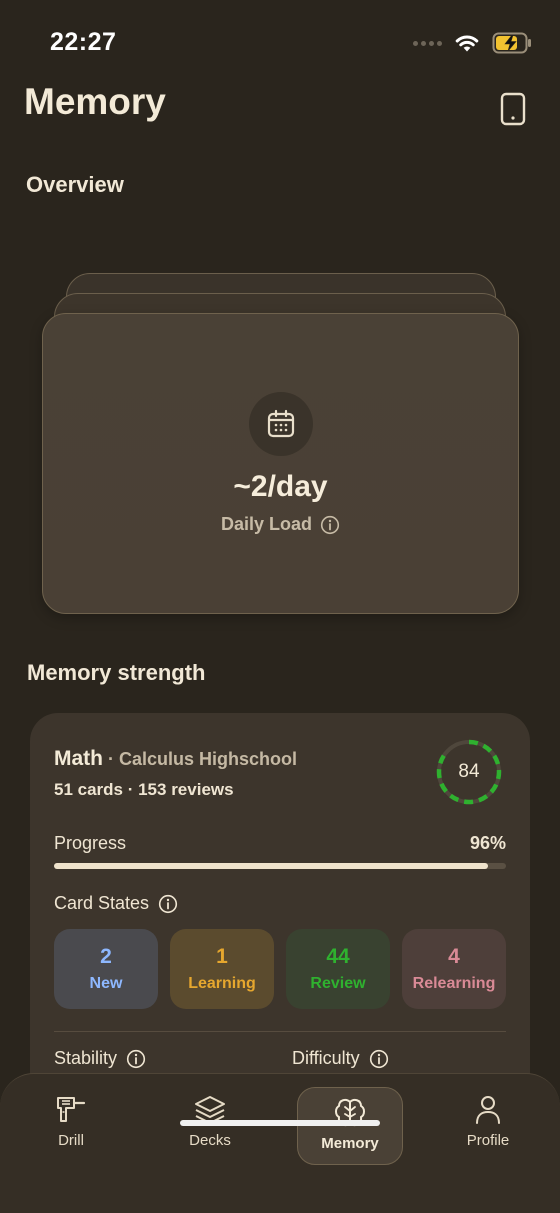 The image size is (560, 1213). I want to click on daily-load-label-row: Daily Load, so click(280, 524).